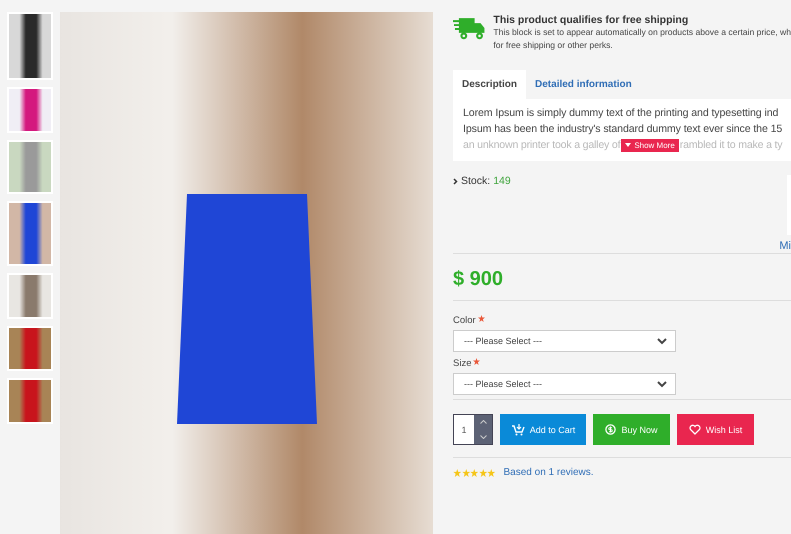  Describe the element at coordinates (785, 246) in the screenshot. I see `side-link: Mi` at that location.